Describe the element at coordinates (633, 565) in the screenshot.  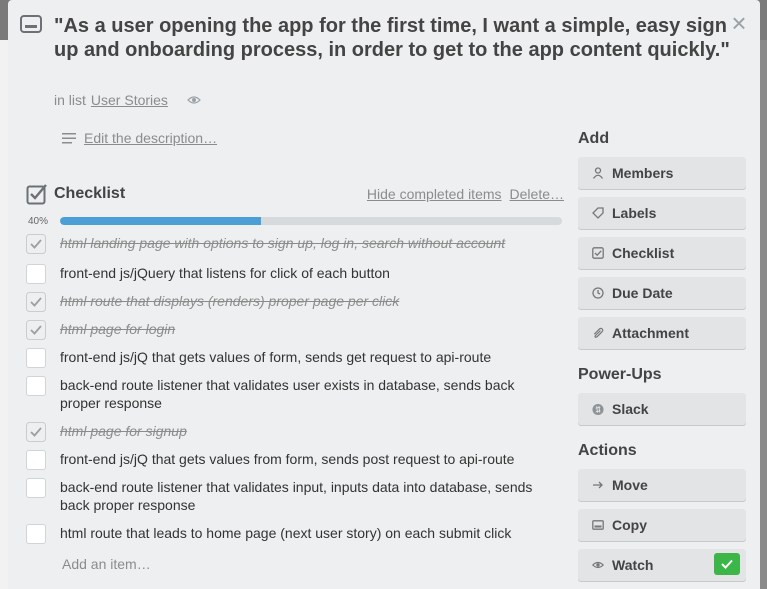
I see `sidebar-button-label: Watch` at that location.